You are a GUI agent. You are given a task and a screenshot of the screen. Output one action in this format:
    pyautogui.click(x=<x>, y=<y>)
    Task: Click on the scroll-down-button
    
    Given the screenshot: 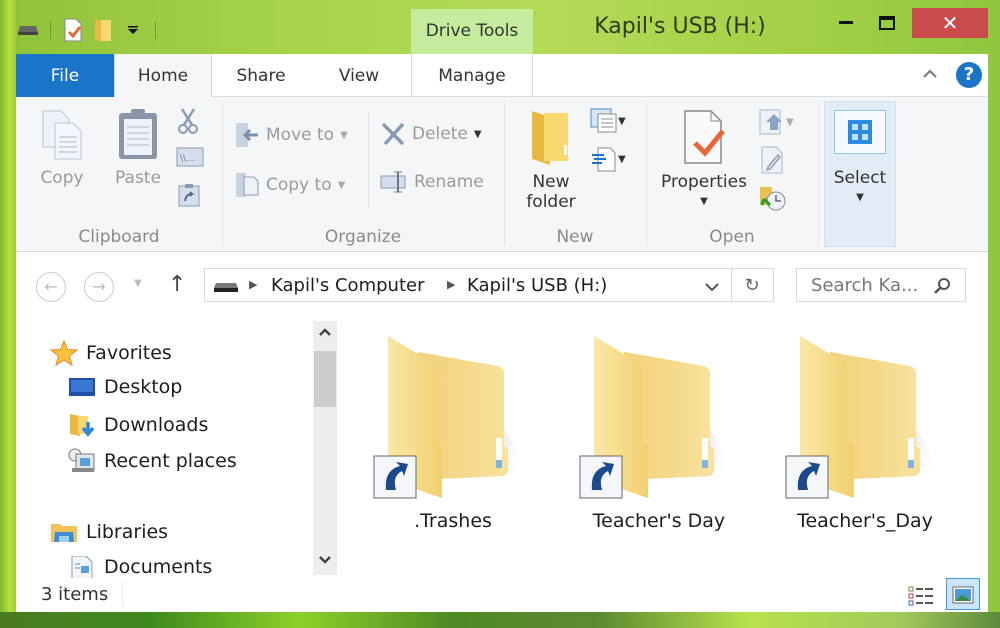 What is the action you would take?
    pyautogui.click(x=325, y=561)
    